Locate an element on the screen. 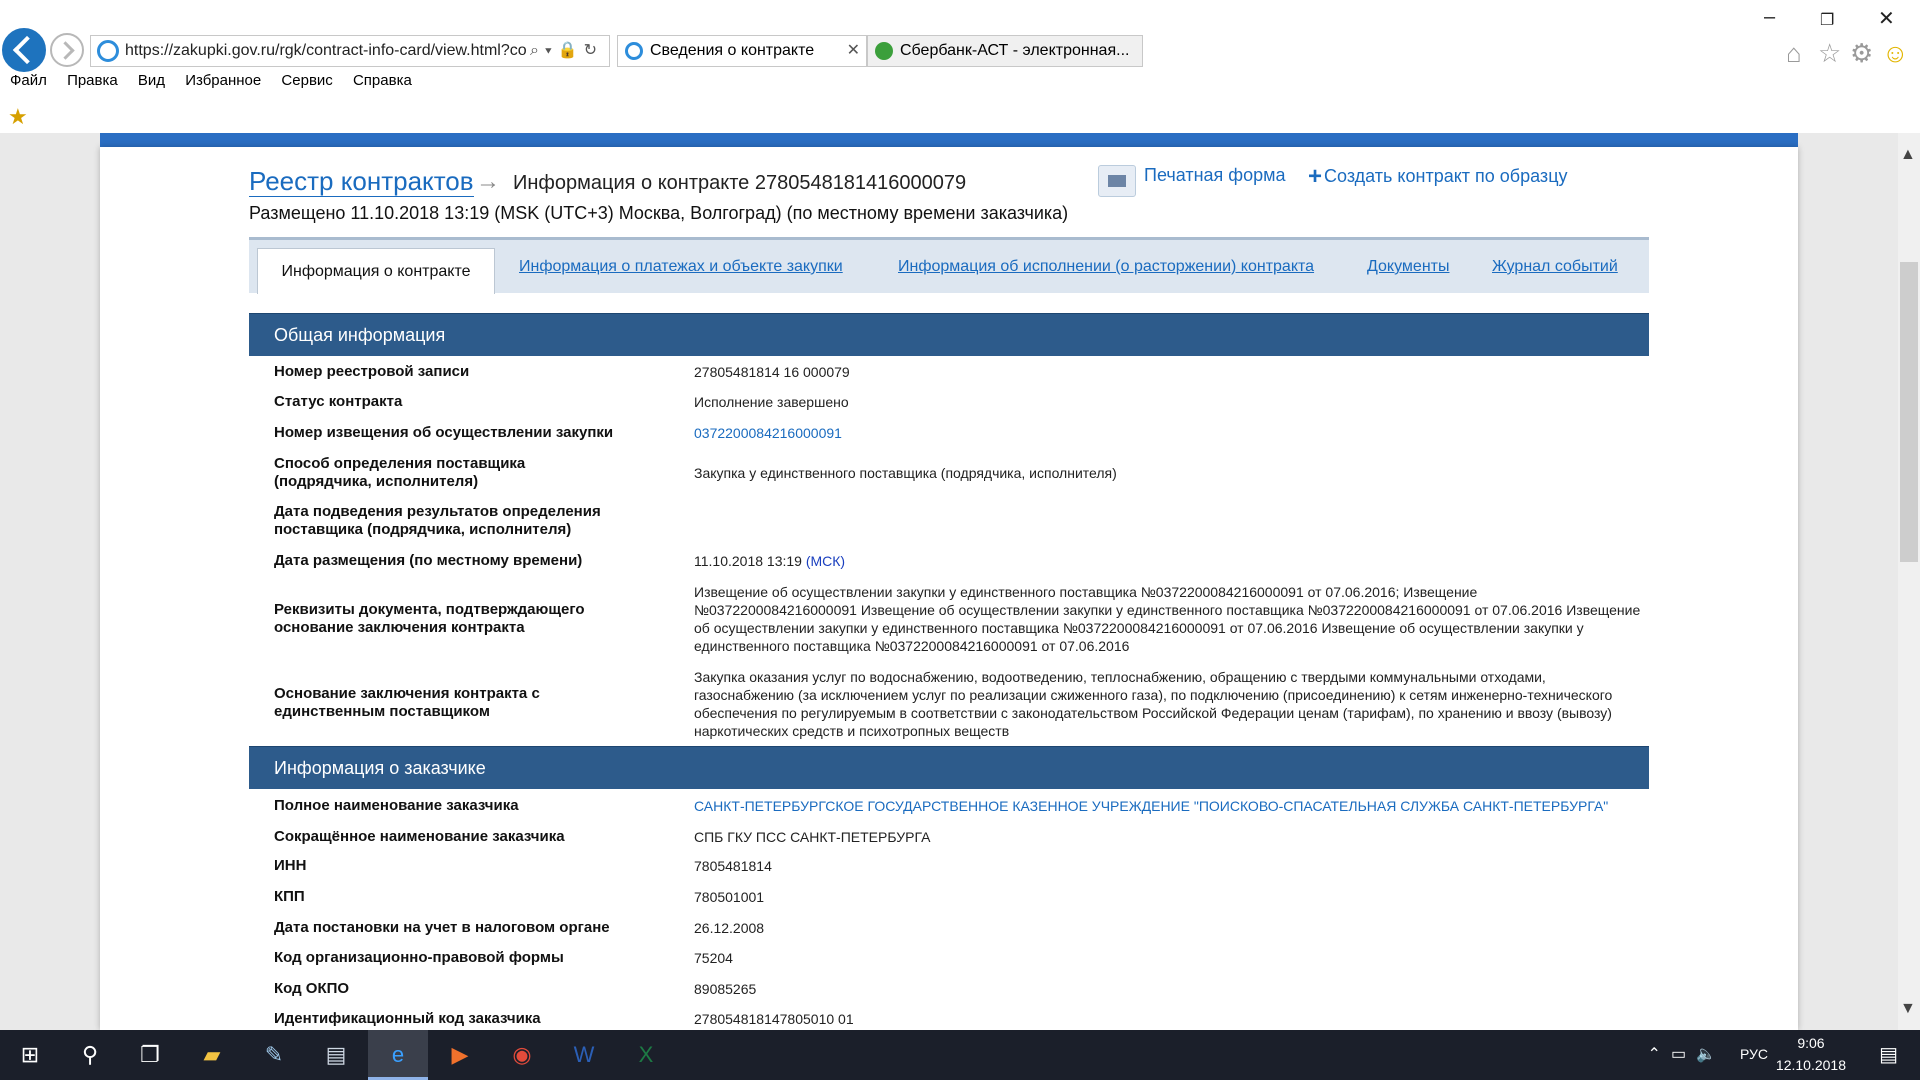  clock-date: 12.10.2018 is located at coordinates (1810, 1065).